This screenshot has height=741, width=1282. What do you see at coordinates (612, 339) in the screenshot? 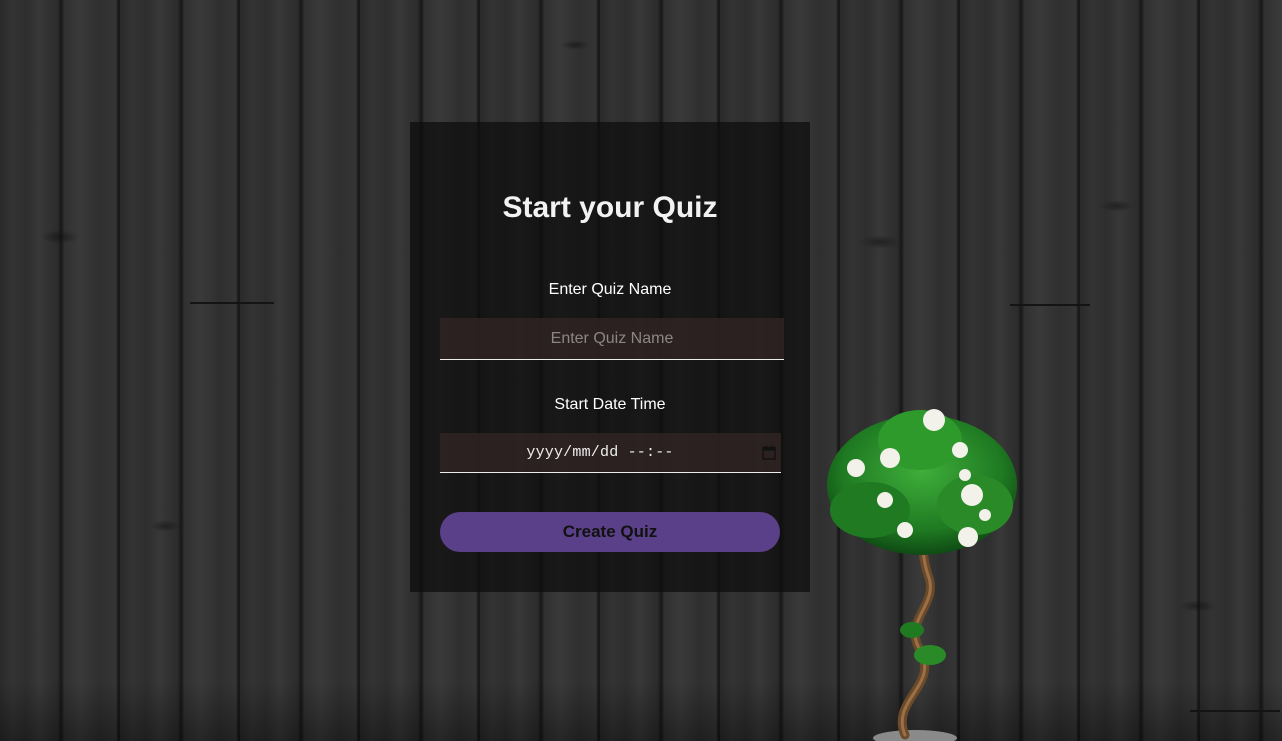
I see `quiz-name-input` at bounding box center [612, 339].